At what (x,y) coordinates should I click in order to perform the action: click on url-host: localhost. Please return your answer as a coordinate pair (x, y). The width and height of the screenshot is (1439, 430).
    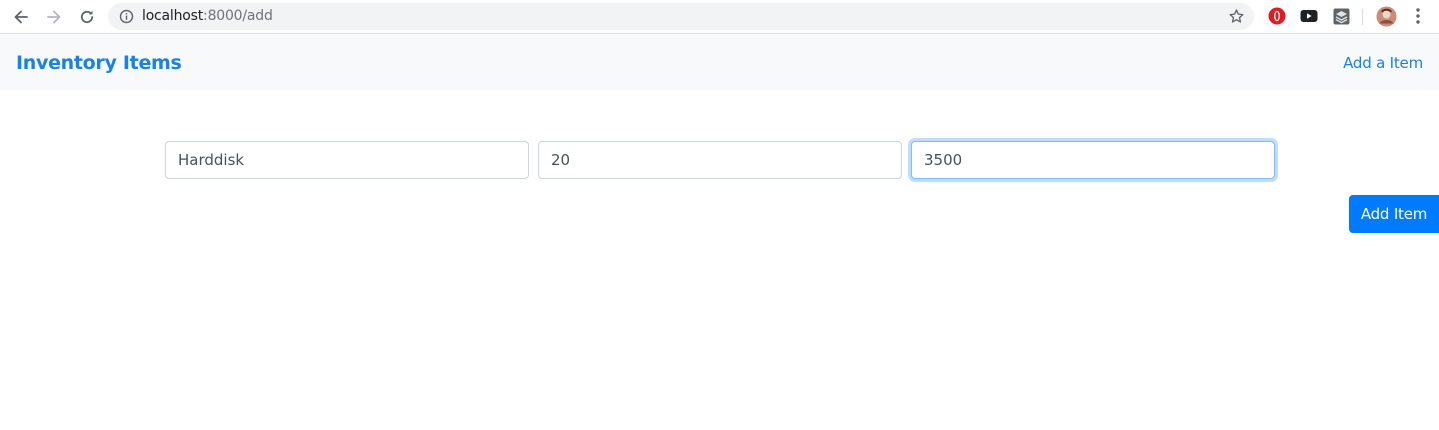
    Looking at the image, I should click on (173, 16).